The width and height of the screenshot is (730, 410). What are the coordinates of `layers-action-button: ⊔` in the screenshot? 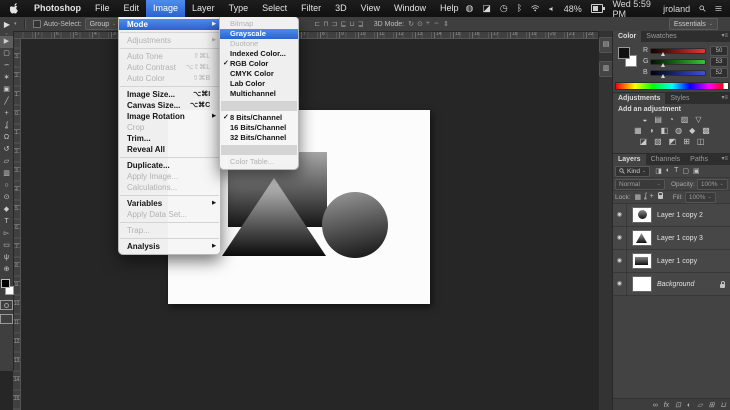 It's located at (723, 405).